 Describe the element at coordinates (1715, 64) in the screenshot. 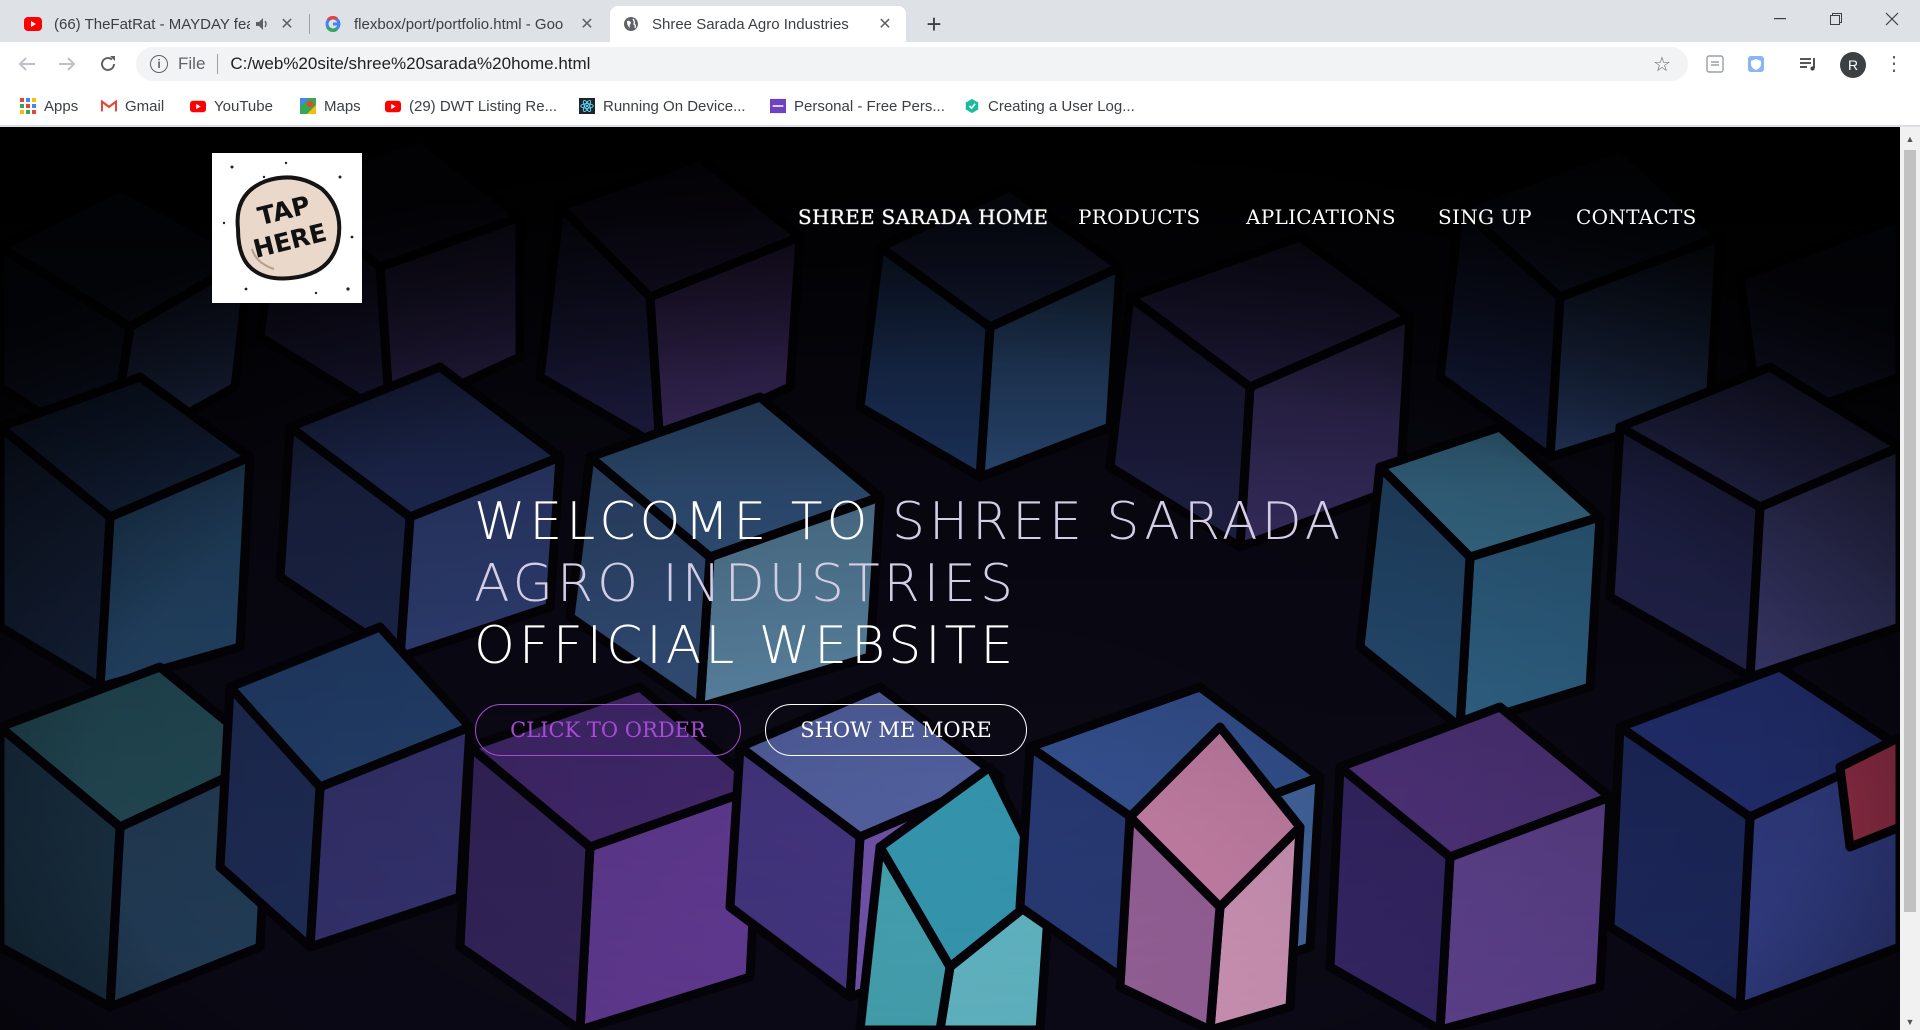

I see `extension-icon` at that location.